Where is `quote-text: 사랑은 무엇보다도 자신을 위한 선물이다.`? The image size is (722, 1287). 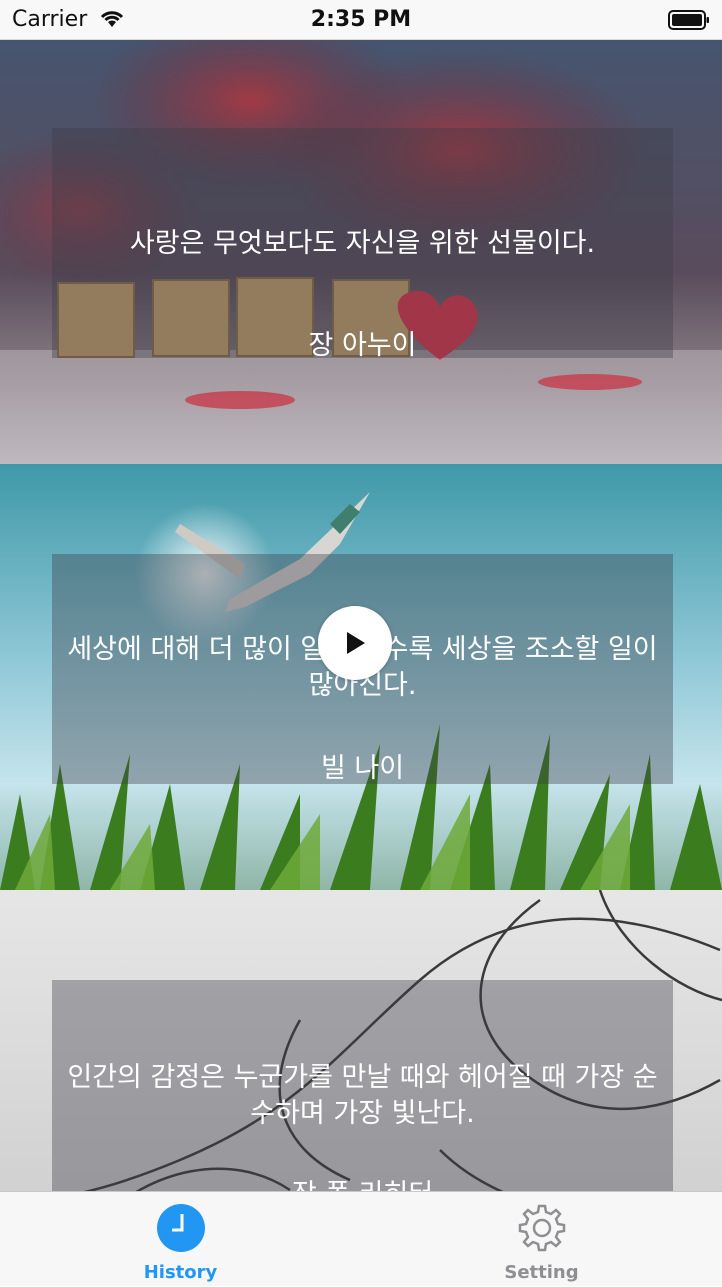
quote-text: 사랑은 무엇보다도 자신을 위한 선물이다. is located at coordinates (362, 243).